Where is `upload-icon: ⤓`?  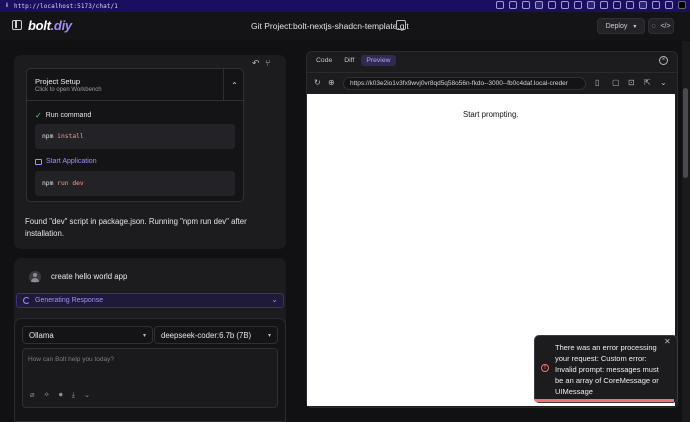 upload-icon: ⤓ is located at coordinates (73, 395).